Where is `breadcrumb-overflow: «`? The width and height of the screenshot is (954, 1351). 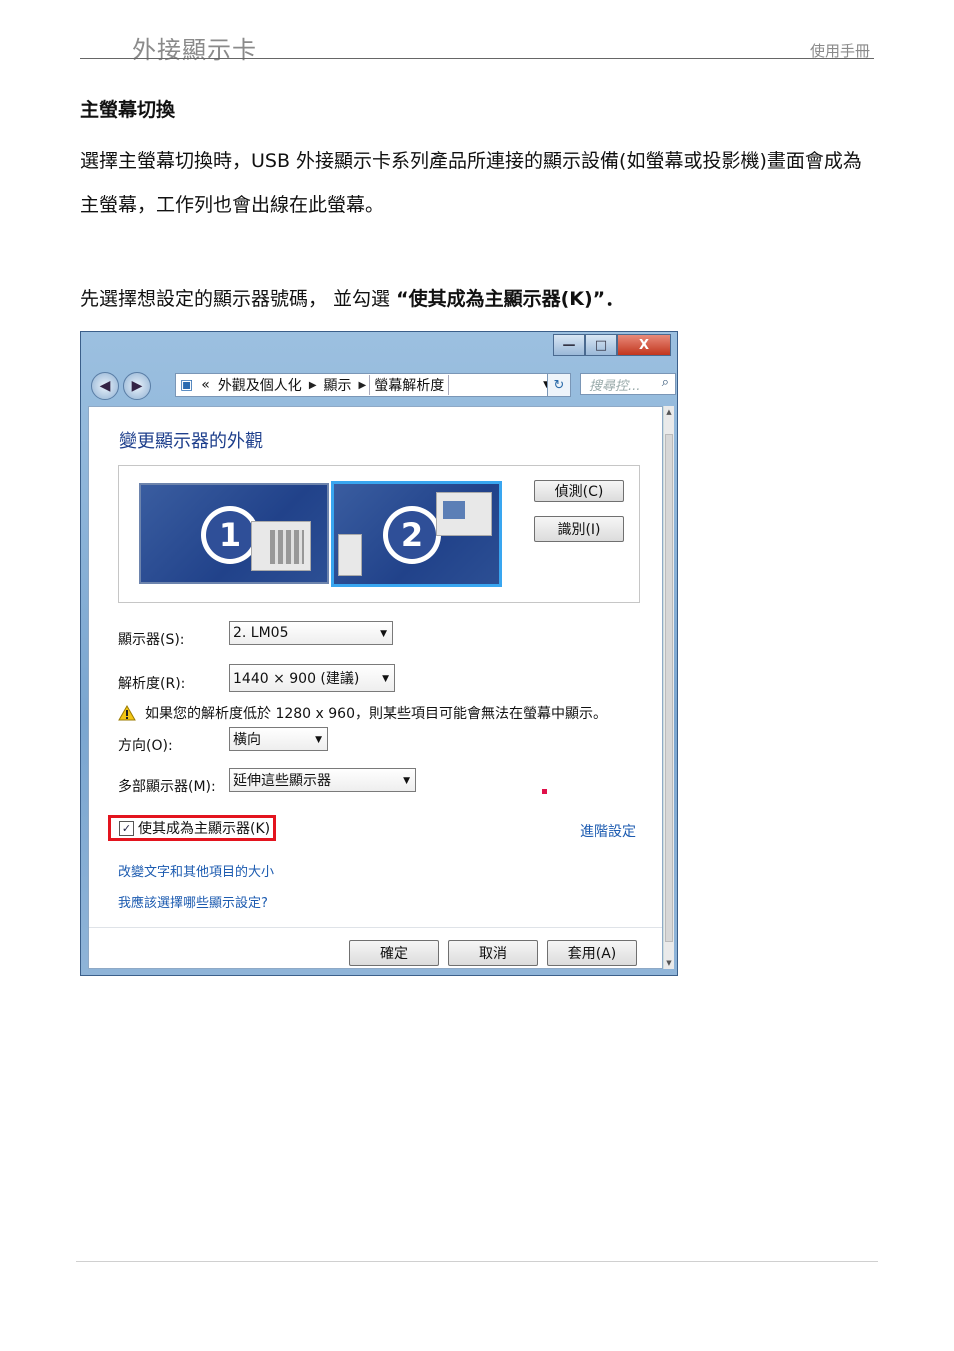 breadcrumb-overflow: « is located at coordinates (205, 385).